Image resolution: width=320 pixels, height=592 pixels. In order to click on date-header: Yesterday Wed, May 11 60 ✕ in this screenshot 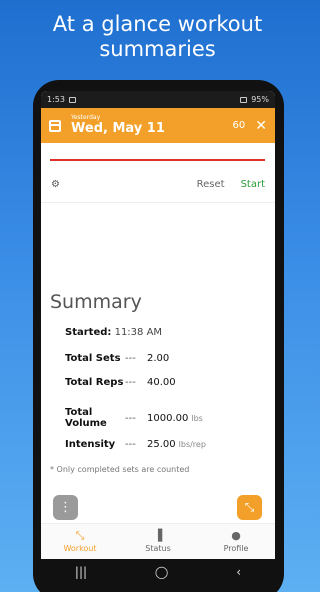, I will do `click(158, 125)`.